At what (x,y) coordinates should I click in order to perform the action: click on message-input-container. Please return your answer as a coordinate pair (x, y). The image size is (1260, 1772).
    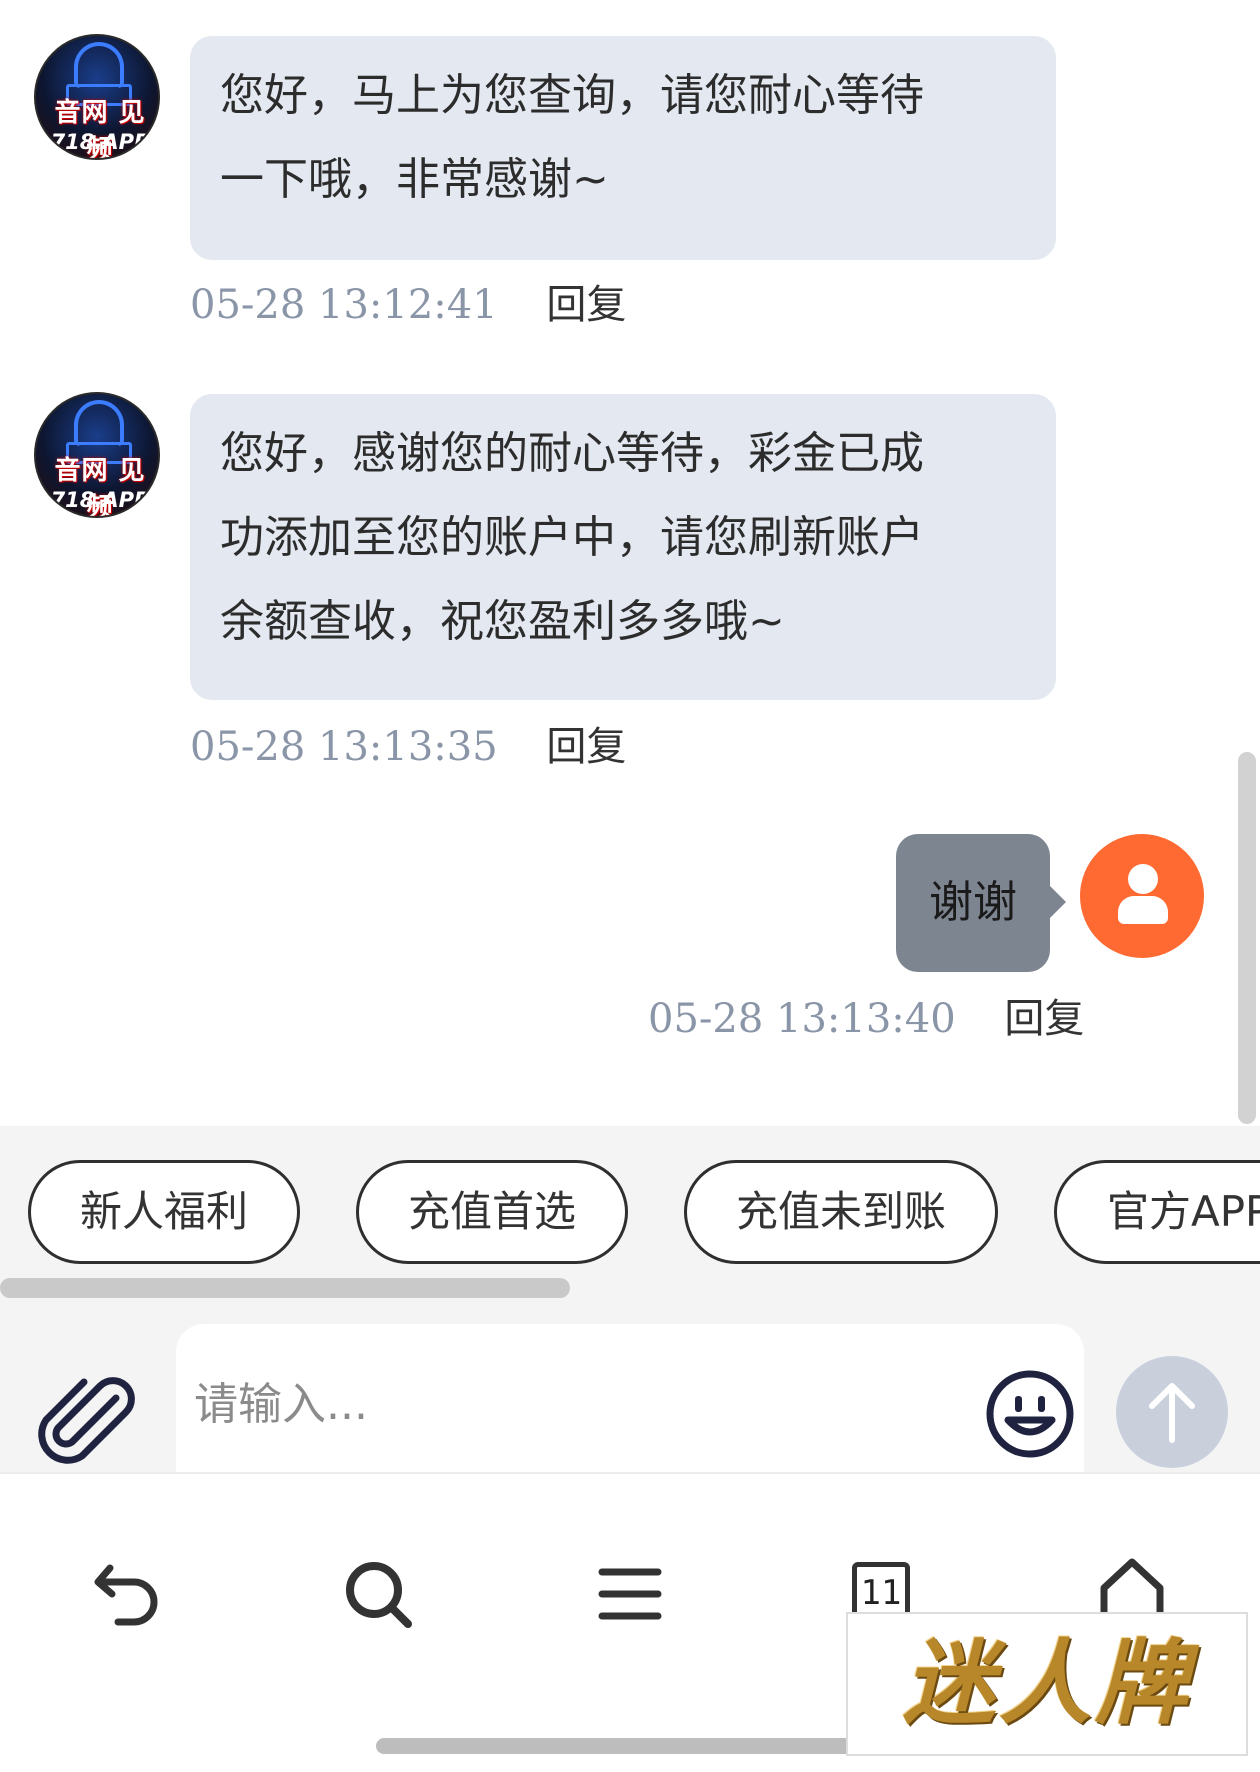
    Looking at the image, I should click on (630, 1398).